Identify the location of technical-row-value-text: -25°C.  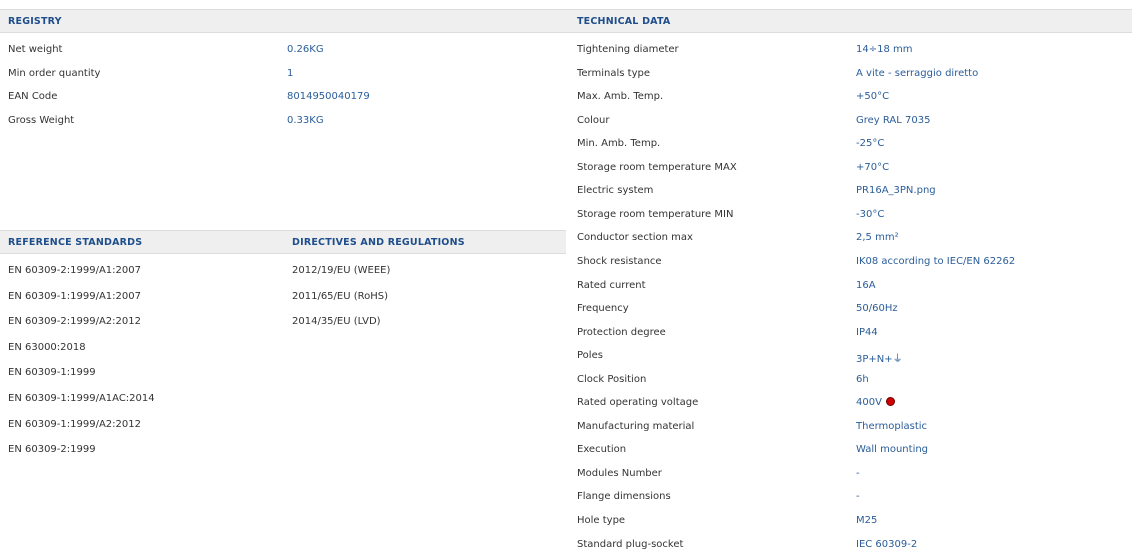
(870, 144).